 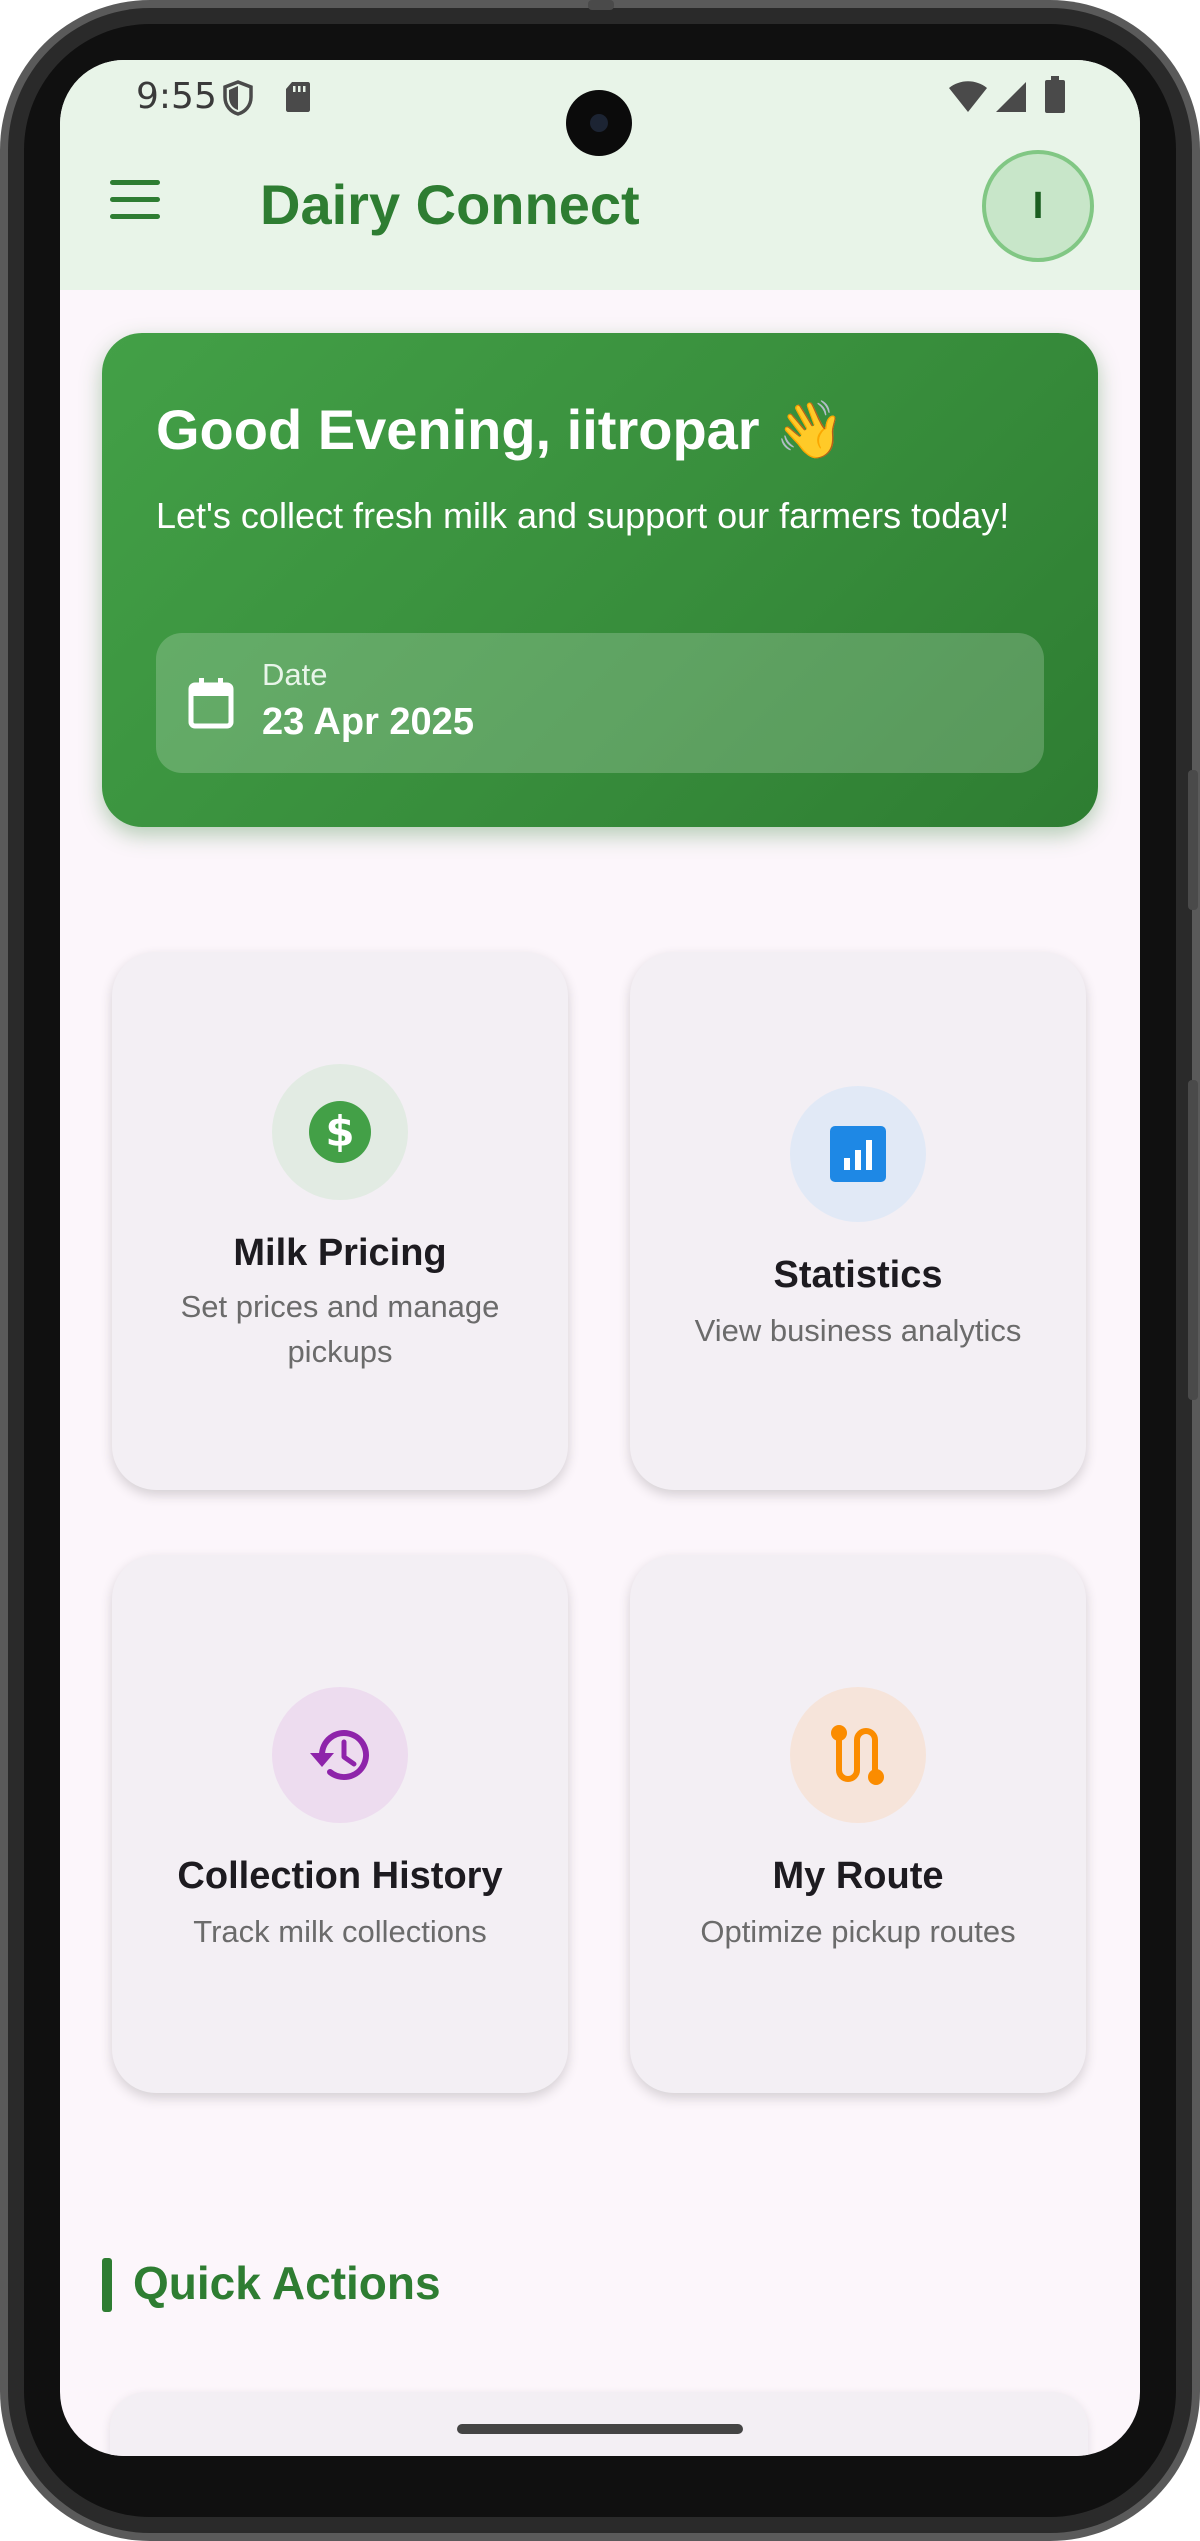 I want to click on status-time: 9:55, so click(x=176, y=96).